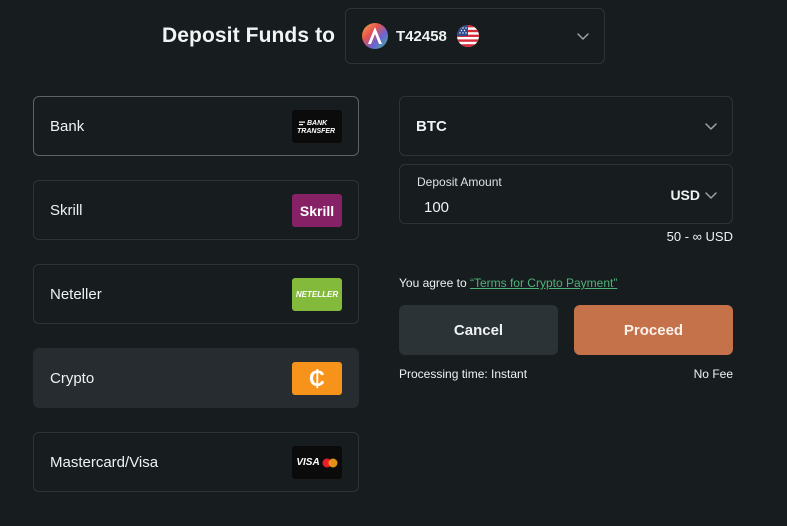 Image resolution: width=787 pixels, height=526 pixels. What do you see at coordinates (196, 126) in the screenshot?
I see `method-bank: Bank BANK TRANSFER` at bounding box center [196, 126].